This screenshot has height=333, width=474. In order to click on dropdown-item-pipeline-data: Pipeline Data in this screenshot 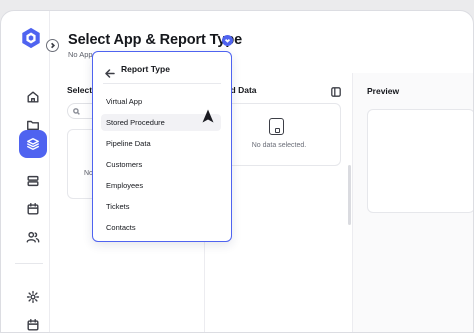, I will do `click(161, 143)`.